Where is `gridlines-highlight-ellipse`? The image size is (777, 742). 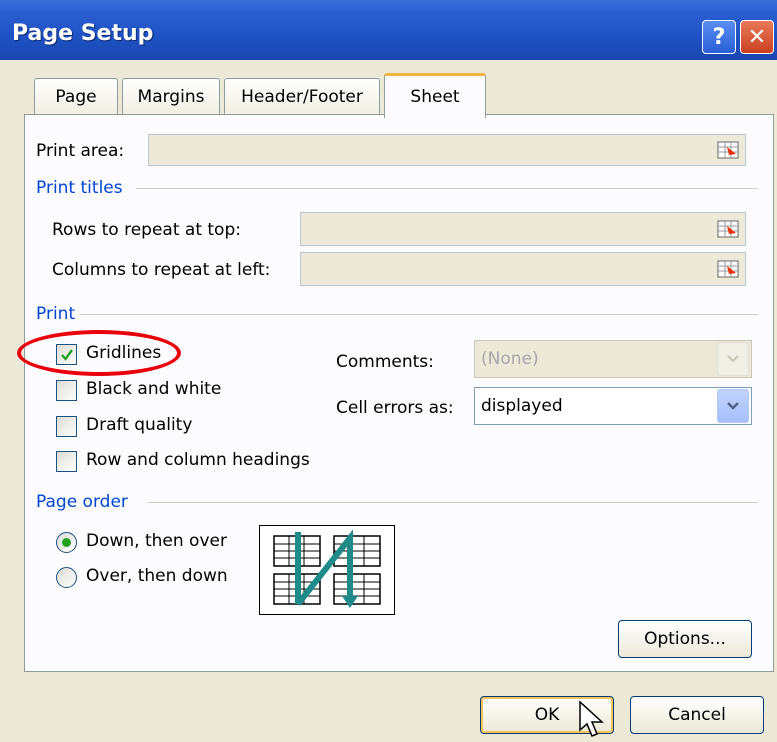 gridlines-highlight-ellipse is located at coordinates (99, 353).